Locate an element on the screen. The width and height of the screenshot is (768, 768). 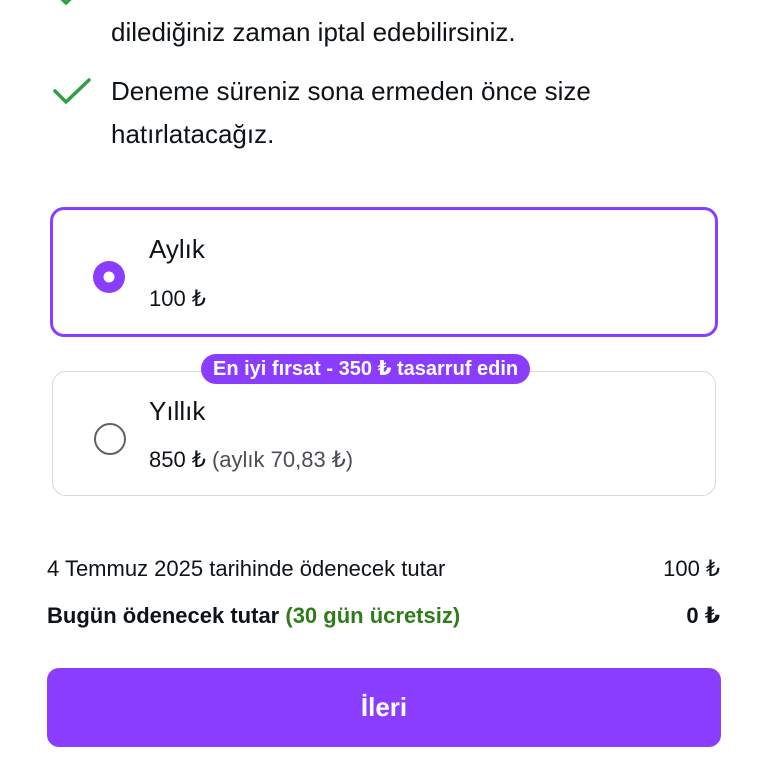
benefit-text-line: Deneme süreniz sona ermeden önce size is located at coordinates (351, 91).